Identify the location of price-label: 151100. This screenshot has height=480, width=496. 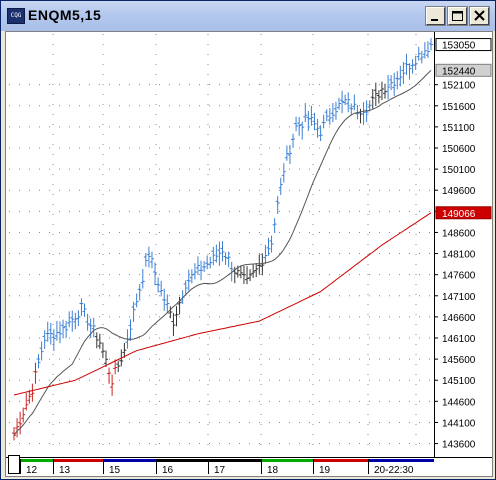
(458, 128).